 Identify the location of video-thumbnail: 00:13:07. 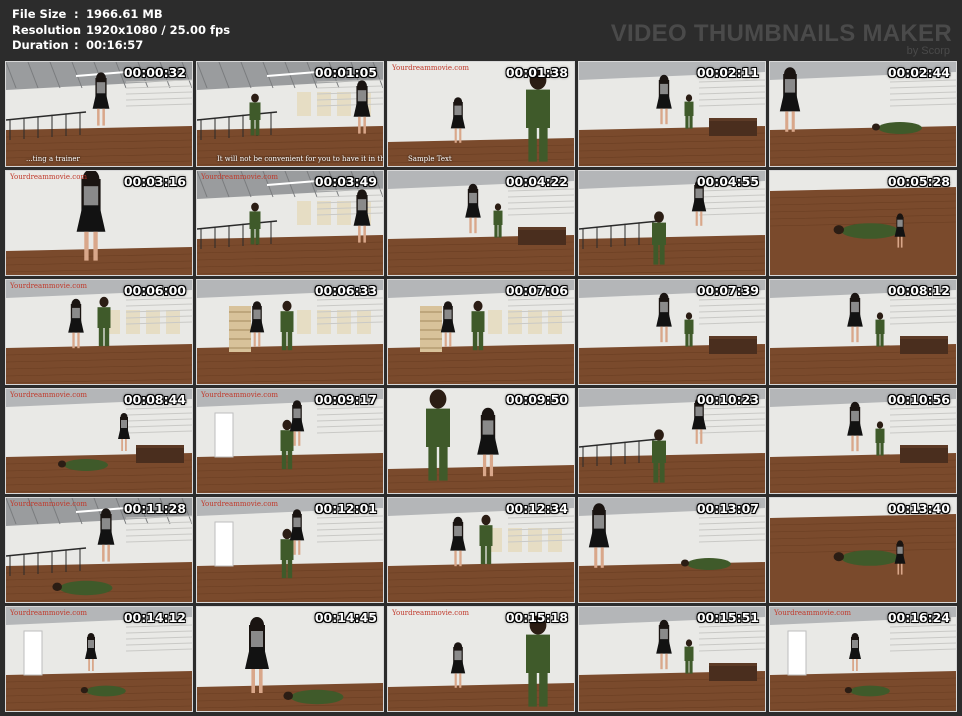
(672, 550).